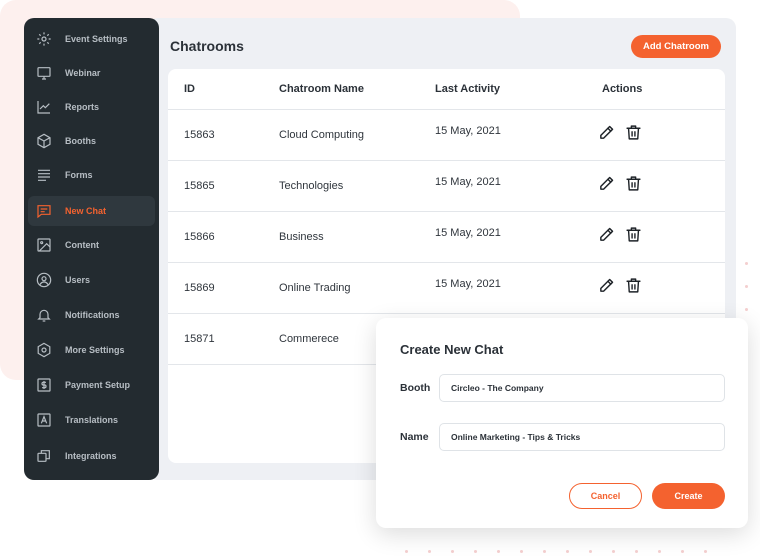 This screenshot has height=560, width=760. I want to click on sidebar-item-payment-setup: Payment Setup, so click(91, 385).